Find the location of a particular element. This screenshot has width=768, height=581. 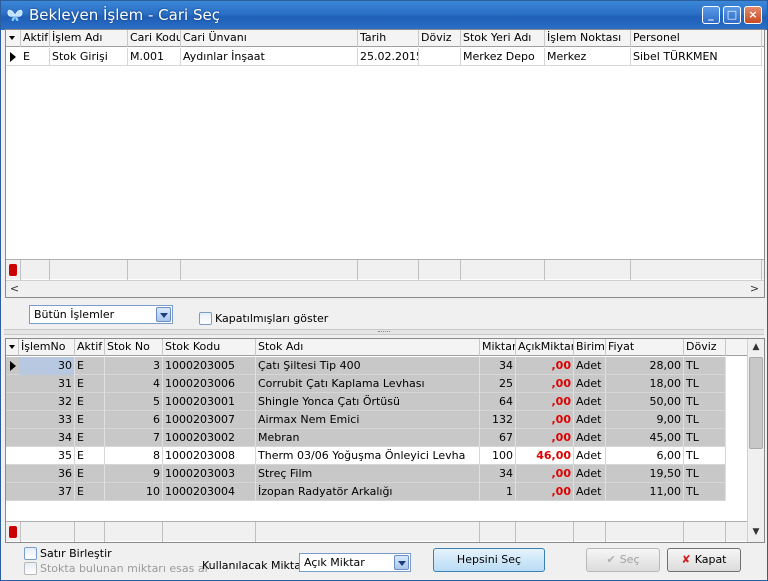

cell-fiyat: 45,00 is located at coordinates (645, 438).